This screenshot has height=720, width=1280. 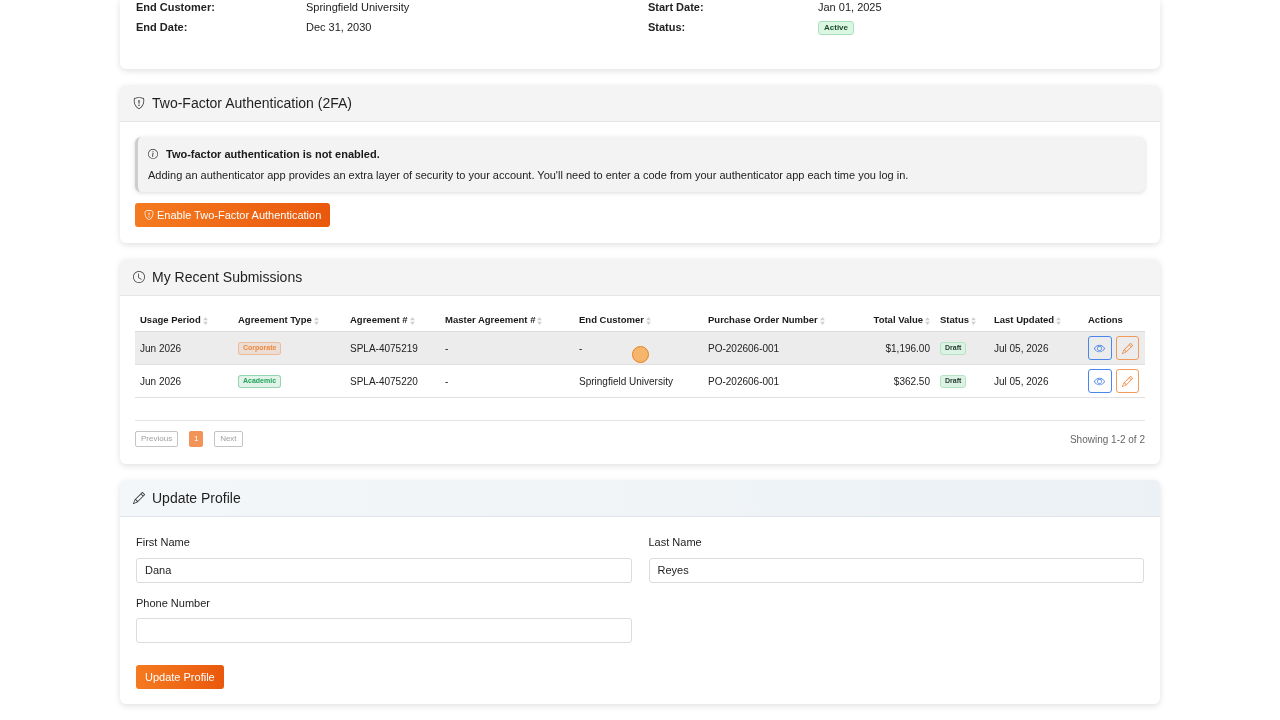 What do you see at coordinates (676, 8) in the screenshot?
I see `field-label: Start Date:` at bounding box center [676, 8].